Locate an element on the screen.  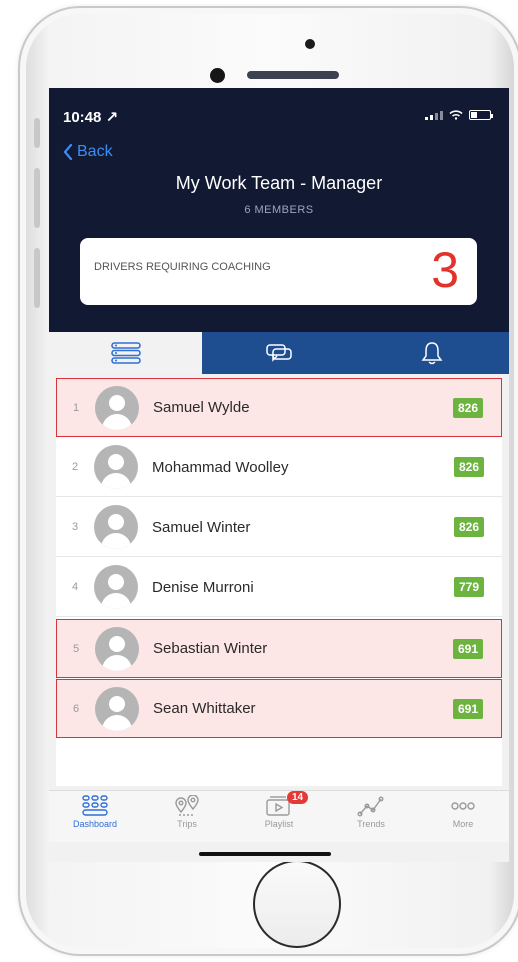
member-row-6: 6 Sean Whittaker 691 is located at coordinates (279, 708).